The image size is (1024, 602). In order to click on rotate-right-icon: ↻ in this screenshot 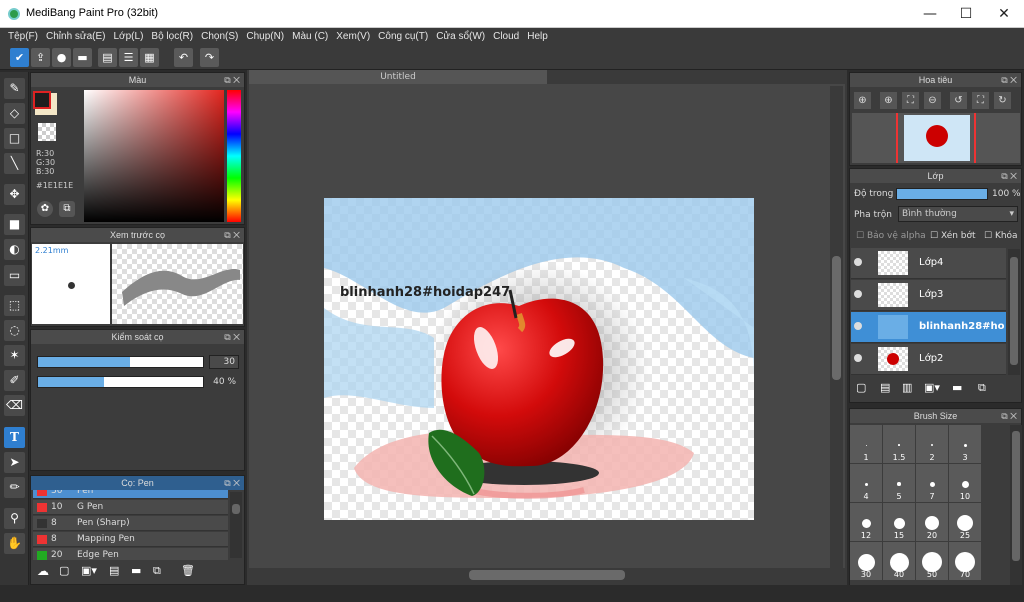, I will do `click(1002, 100)`.